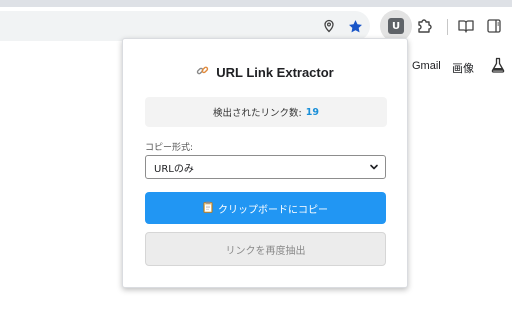 The width and height of the screenshot is (512, 320). I want to click on star-icon, so click(355, 26).